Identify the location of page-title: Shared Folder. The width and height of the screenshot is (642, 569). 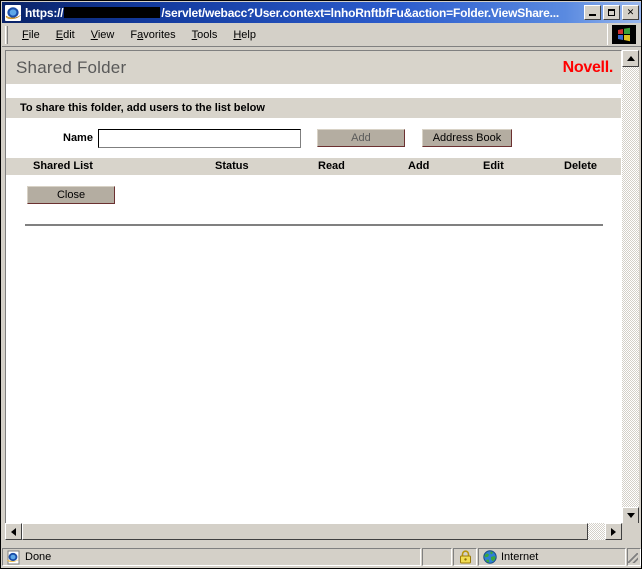
(71, 67).